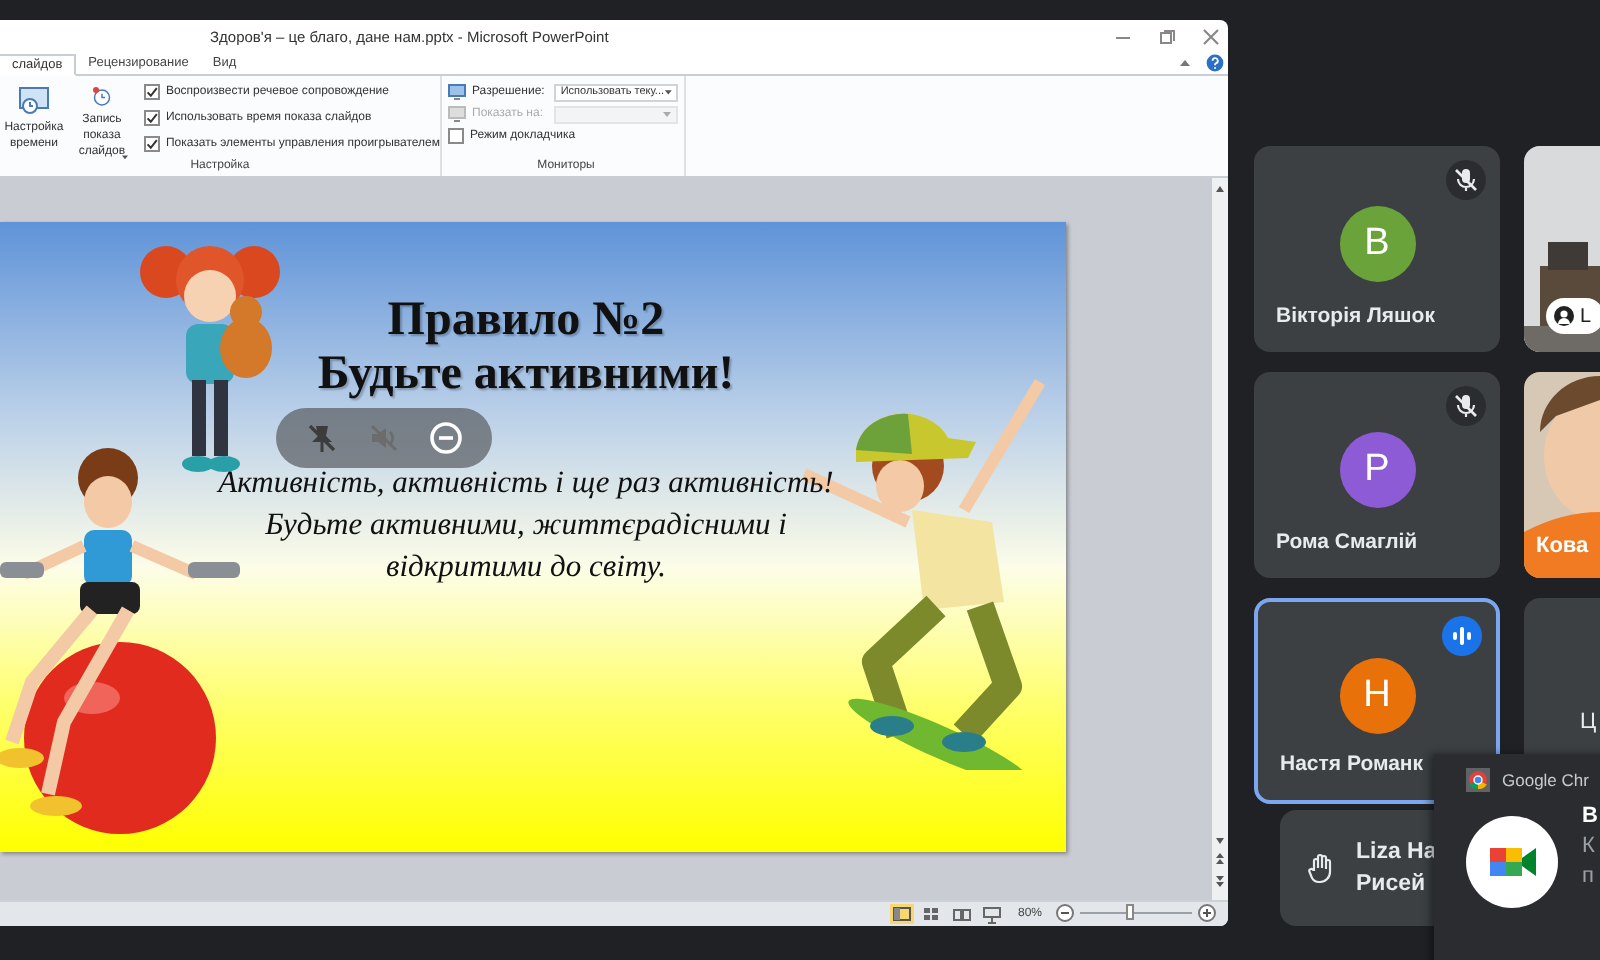  I want to click on collapse-ribbon-icon, so click(1185, 63).